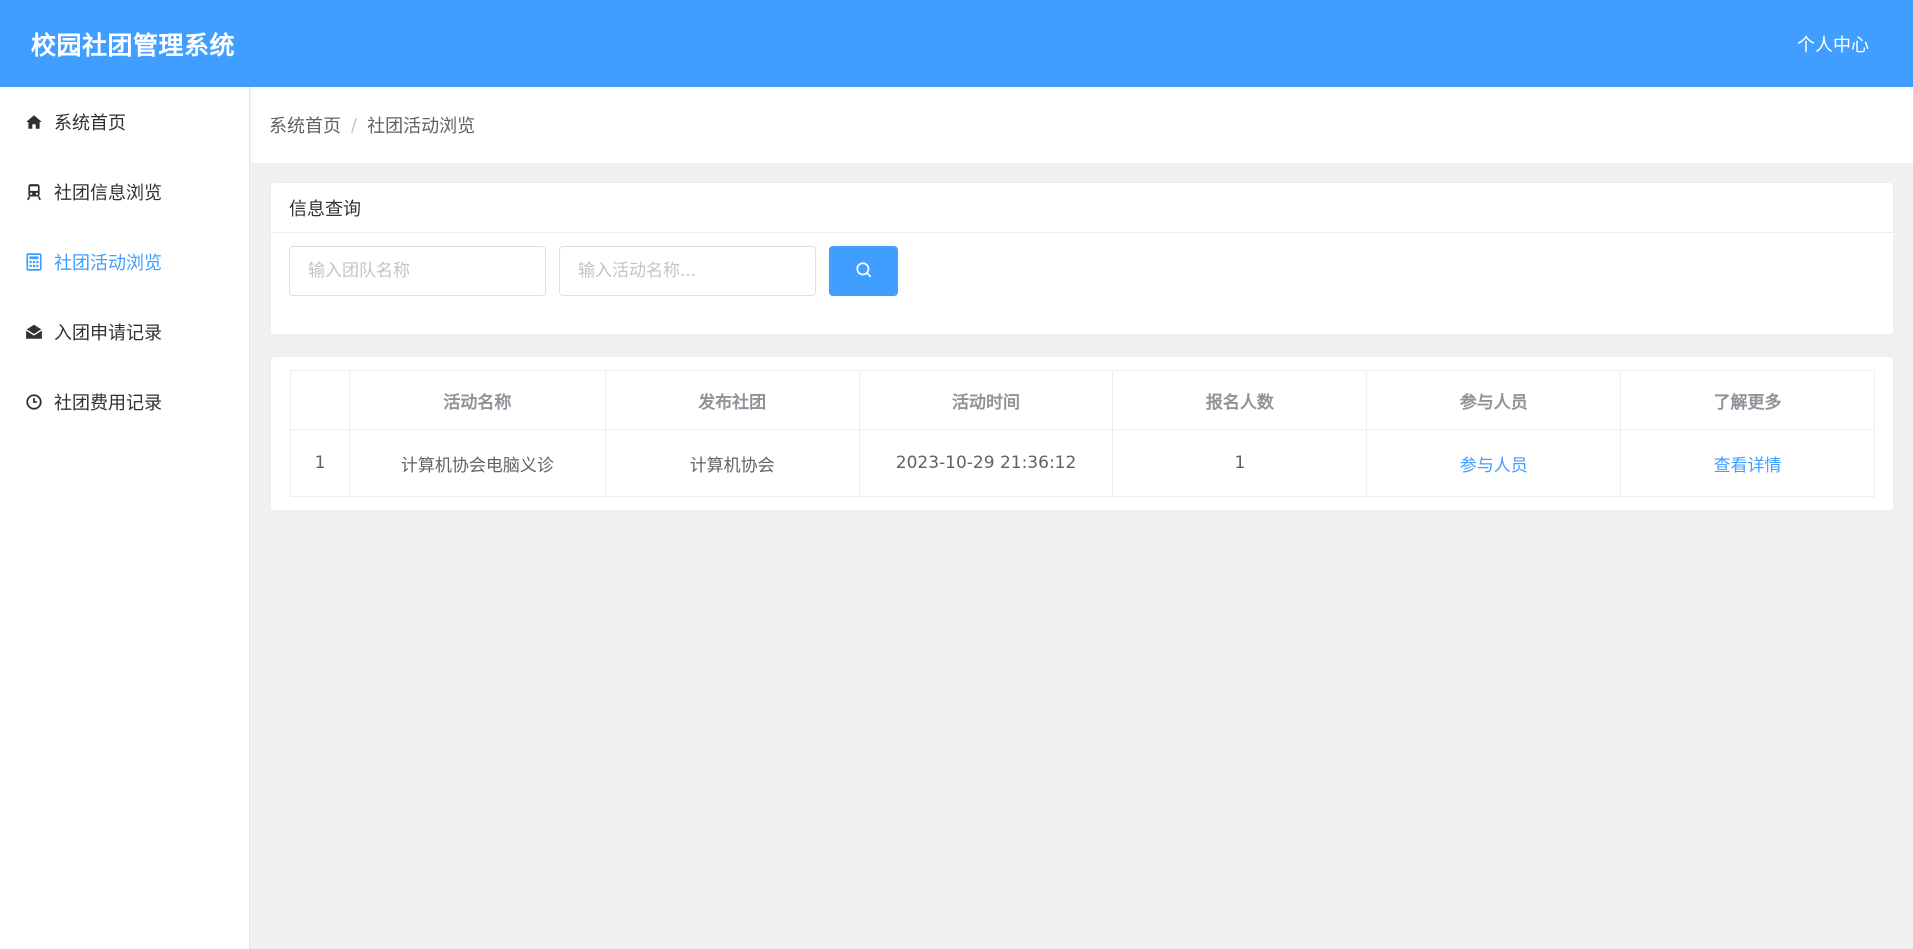 Image resolution: width=1913 pixels, height=949 pixels. Describe the element at coordinates (1082, 125) in the screenshot. I see `breadcrumb: 系统首页 / 社团活动浏览` at that location.